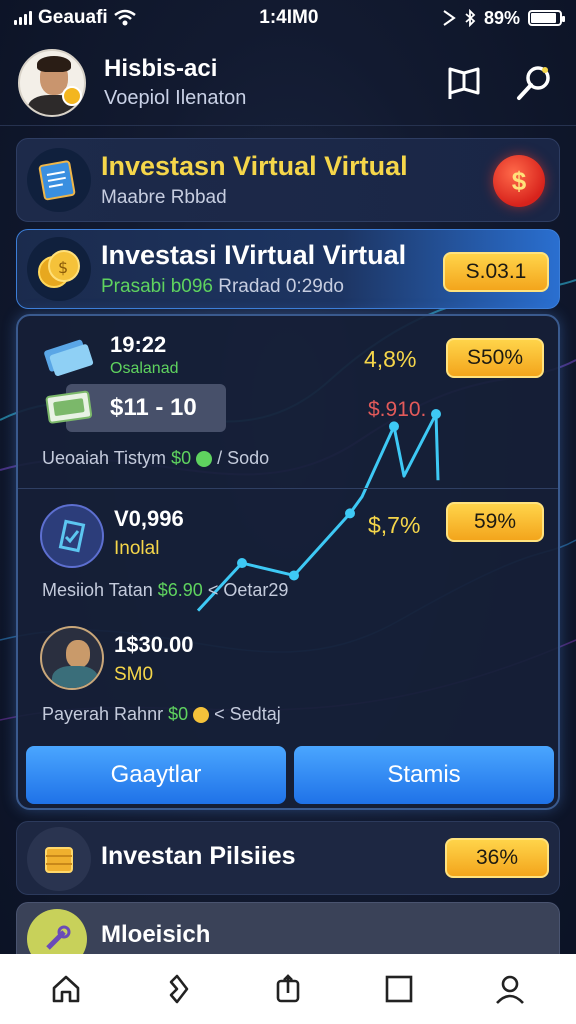 Image resolution: width=576 pixels, height=1024 pixels. I want to click on card-2-title: Investasi IVirtual Virtual, so click(254, 255).